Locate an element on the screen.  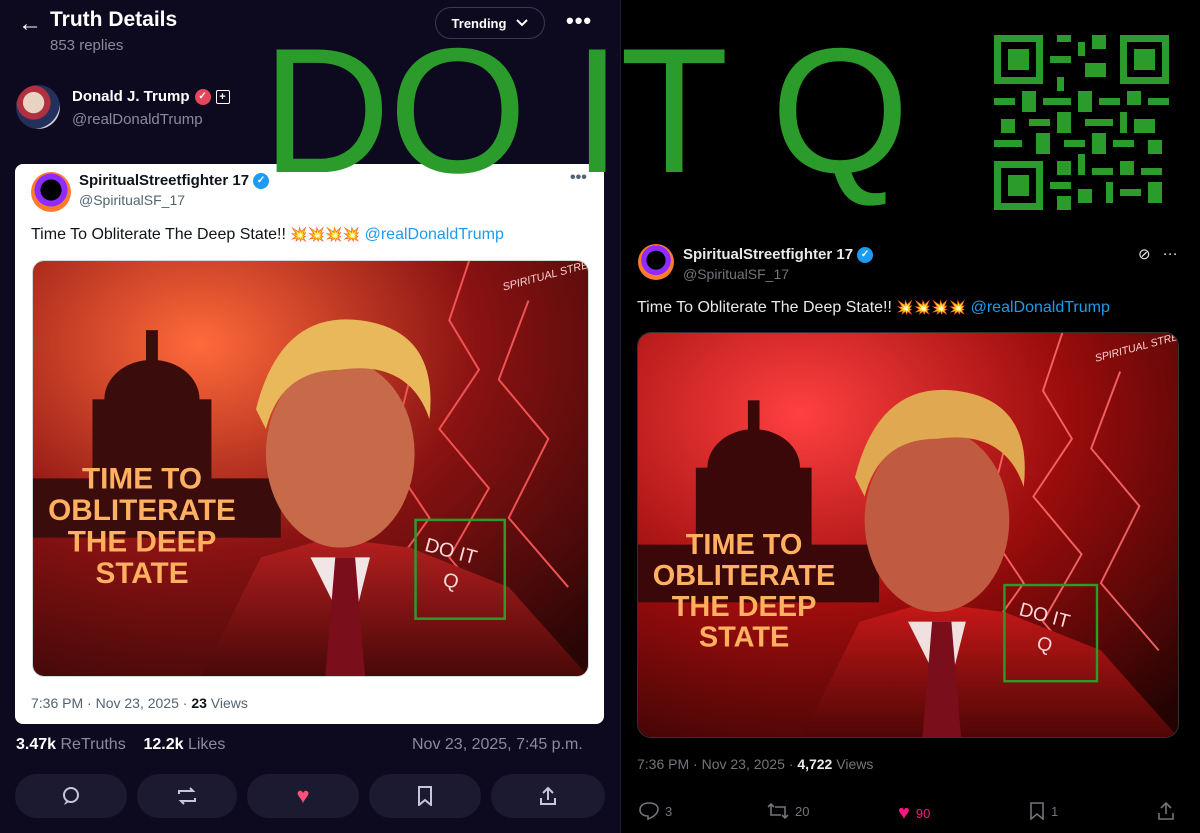
verified-icon: ✓ is located at coordinates (865, 254).